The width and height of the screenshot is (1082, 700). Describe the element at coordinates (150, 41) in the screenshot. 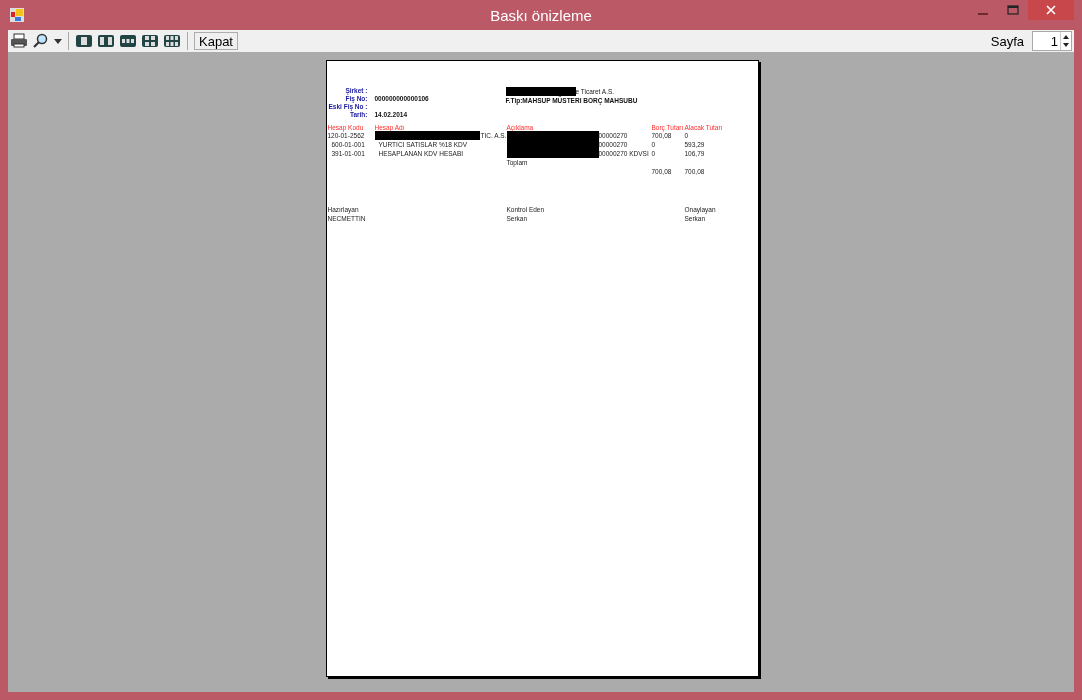

I see `four-pages-icon` at that location.